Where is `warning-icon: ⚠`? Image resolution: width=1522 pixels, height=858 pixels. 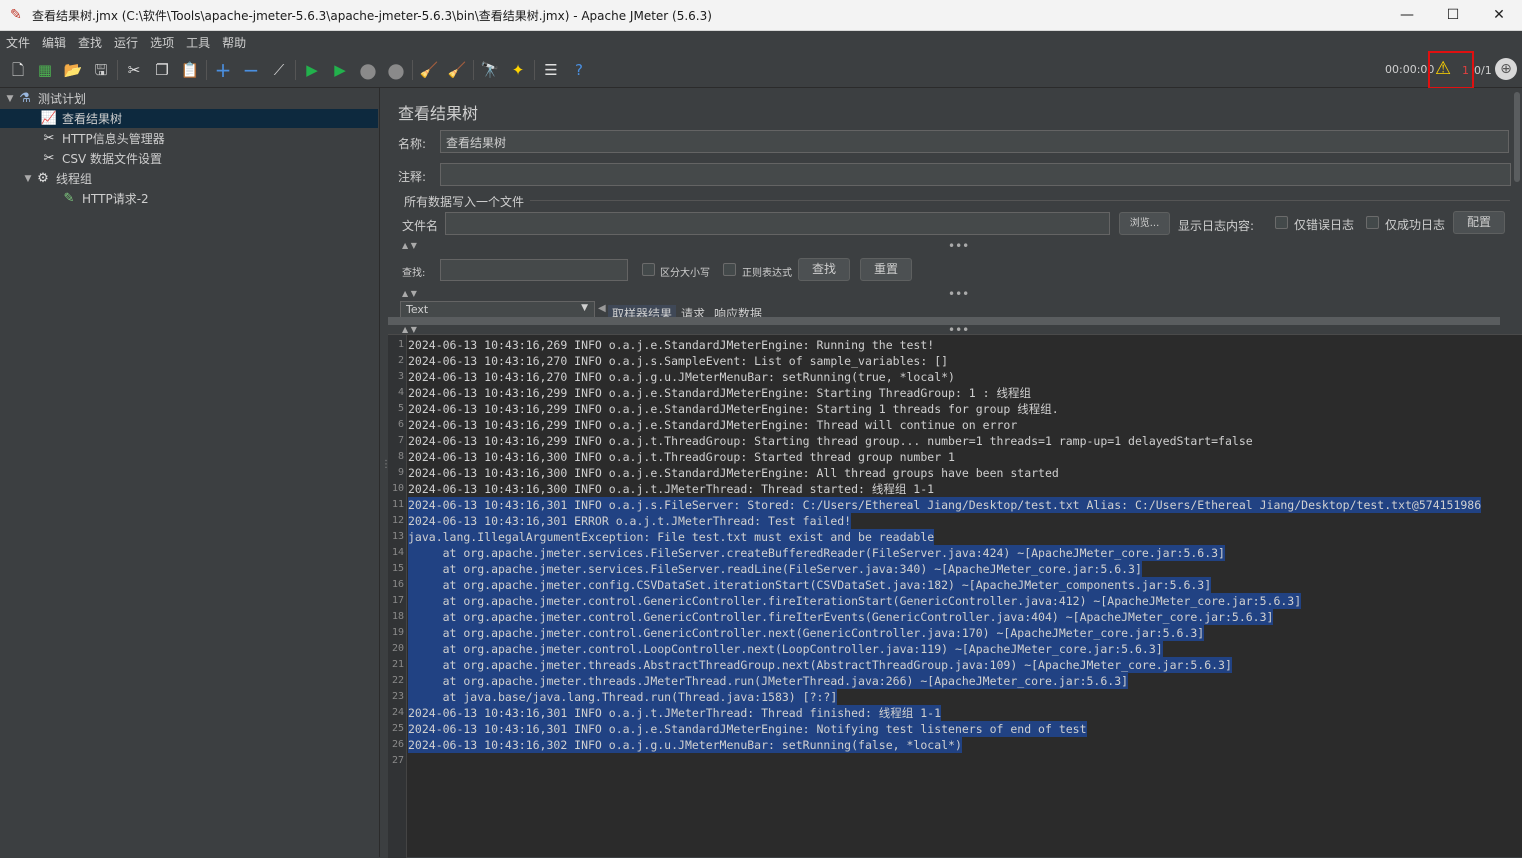 warning-icon: ⚠ is located at coordinates (1446, 69).